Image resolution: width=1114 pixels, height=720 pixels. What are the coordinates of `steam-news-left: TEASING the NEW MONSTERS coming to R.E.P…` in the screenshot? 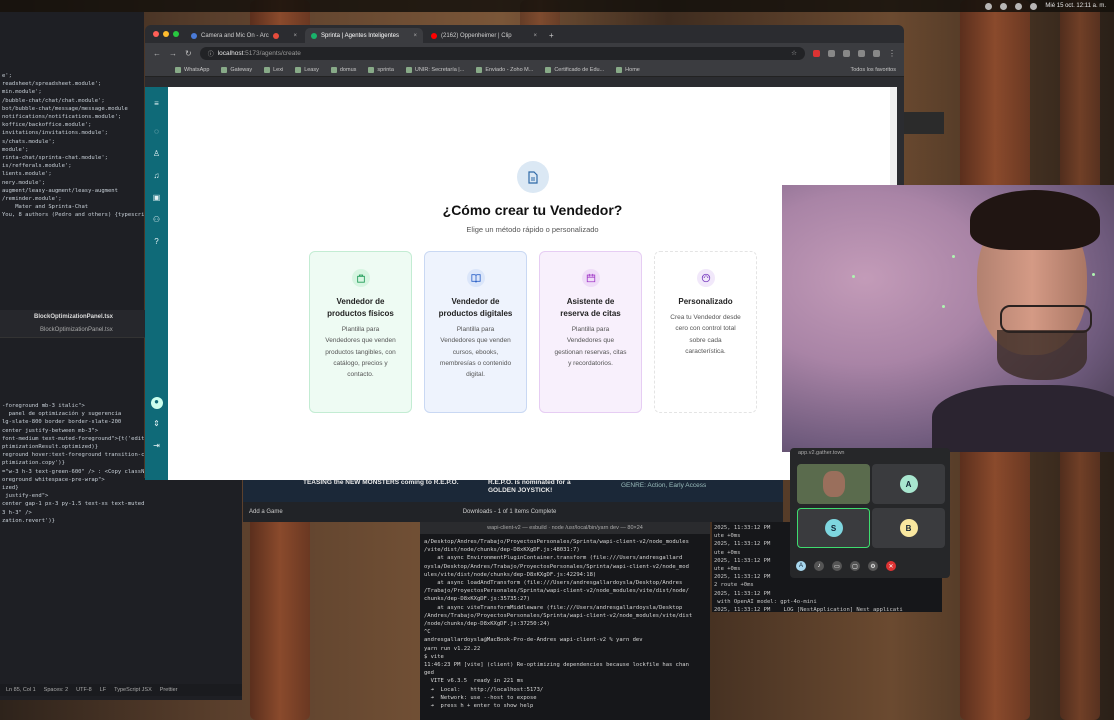 It's located at (388, 483).